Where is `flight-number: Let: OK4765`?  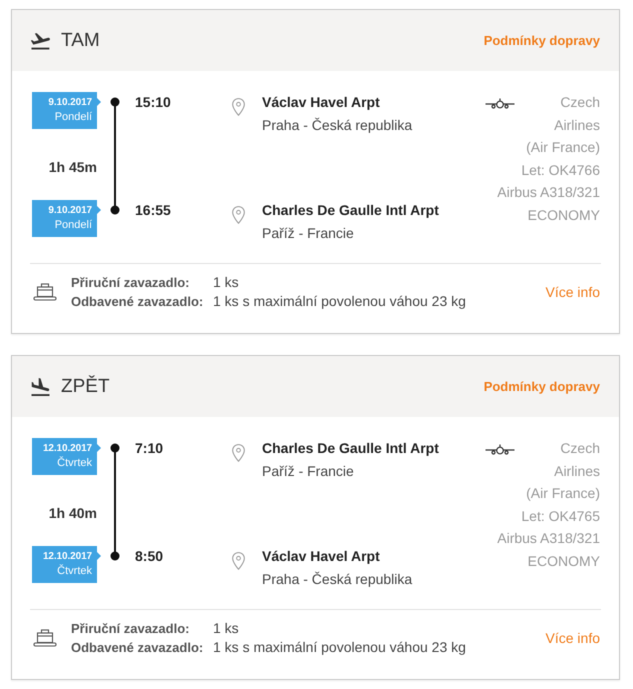 flight-number: Let: OK4765 is located at coordinates (560, 516).